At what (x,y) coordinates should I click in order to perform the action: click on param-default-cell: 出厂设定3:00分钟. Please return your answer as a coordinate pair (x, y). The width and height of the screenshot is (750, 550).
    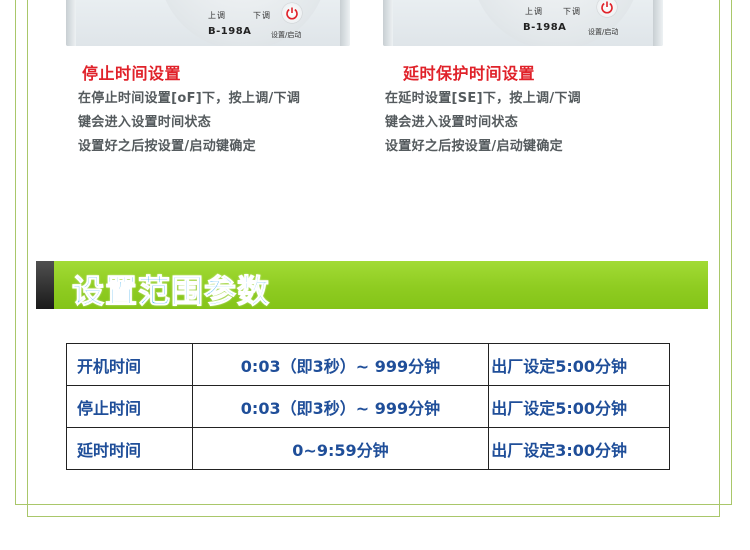
    Looking at the image, I should click on (579, 448).